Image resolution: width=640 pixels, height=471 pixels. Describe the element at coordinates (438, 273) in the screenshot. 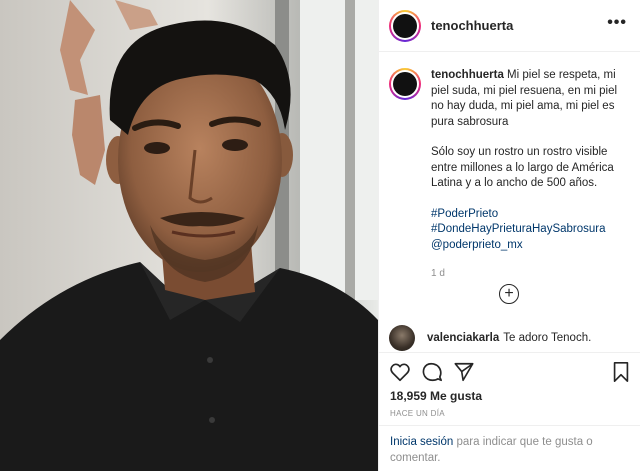

I see `caption-timestamp: 1 d` at that location.